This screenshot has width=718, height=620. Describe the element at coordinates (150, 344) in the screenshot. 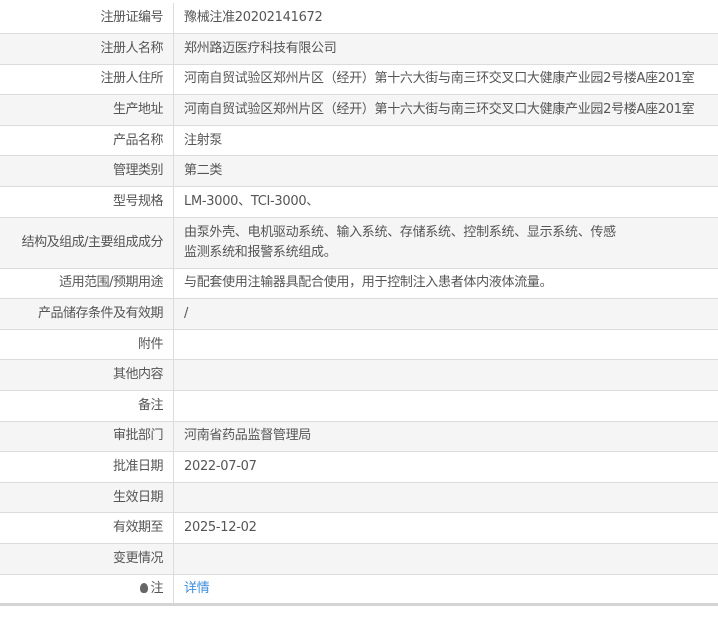

I see `row-label-text: 附件` at that location.